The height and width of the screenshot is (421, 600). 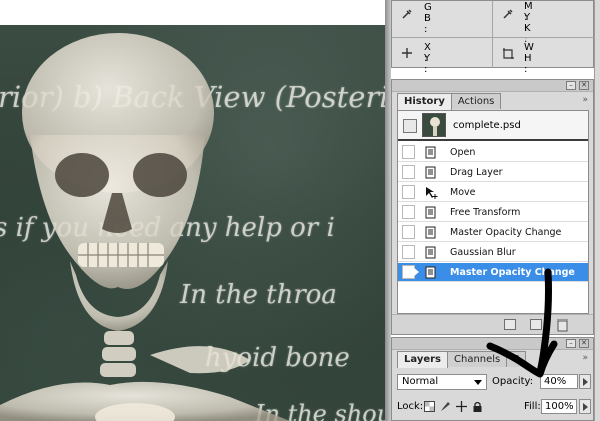 What do you see at coordinates (585, 381) in the screenshot?
I see `opacity-slider-button` at bounding box center [585, 381].